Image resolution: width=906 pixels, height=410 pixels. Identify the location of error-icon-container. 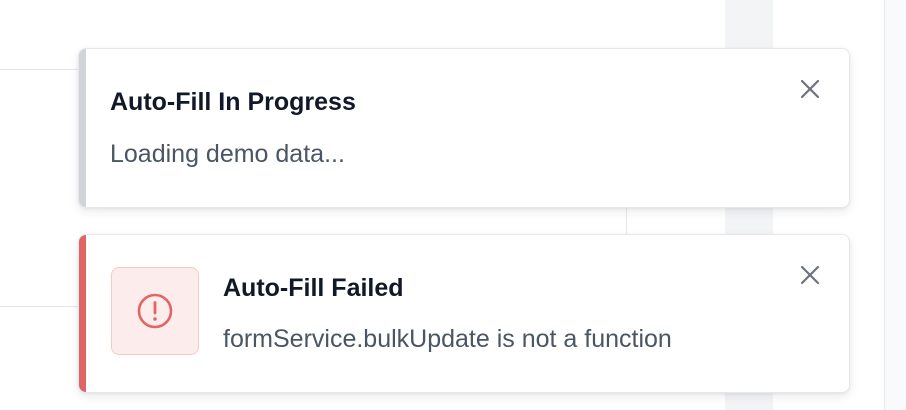
(155, 311).